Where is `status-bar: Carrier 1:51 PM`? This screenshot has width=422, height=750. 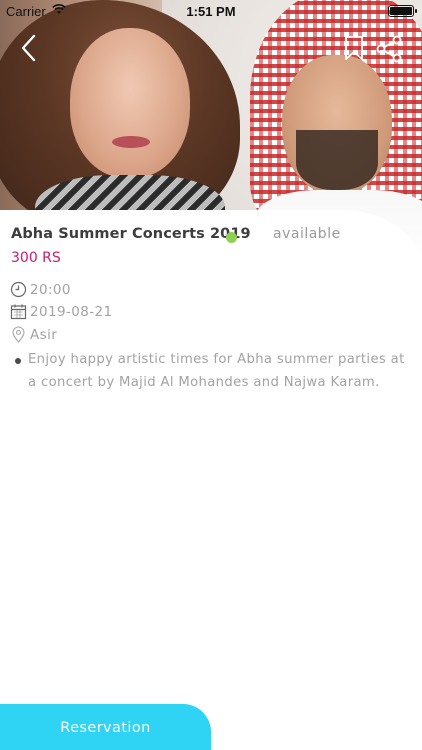 status-bar: Carrier 1:51 PM is located at coordinates (211, 11).